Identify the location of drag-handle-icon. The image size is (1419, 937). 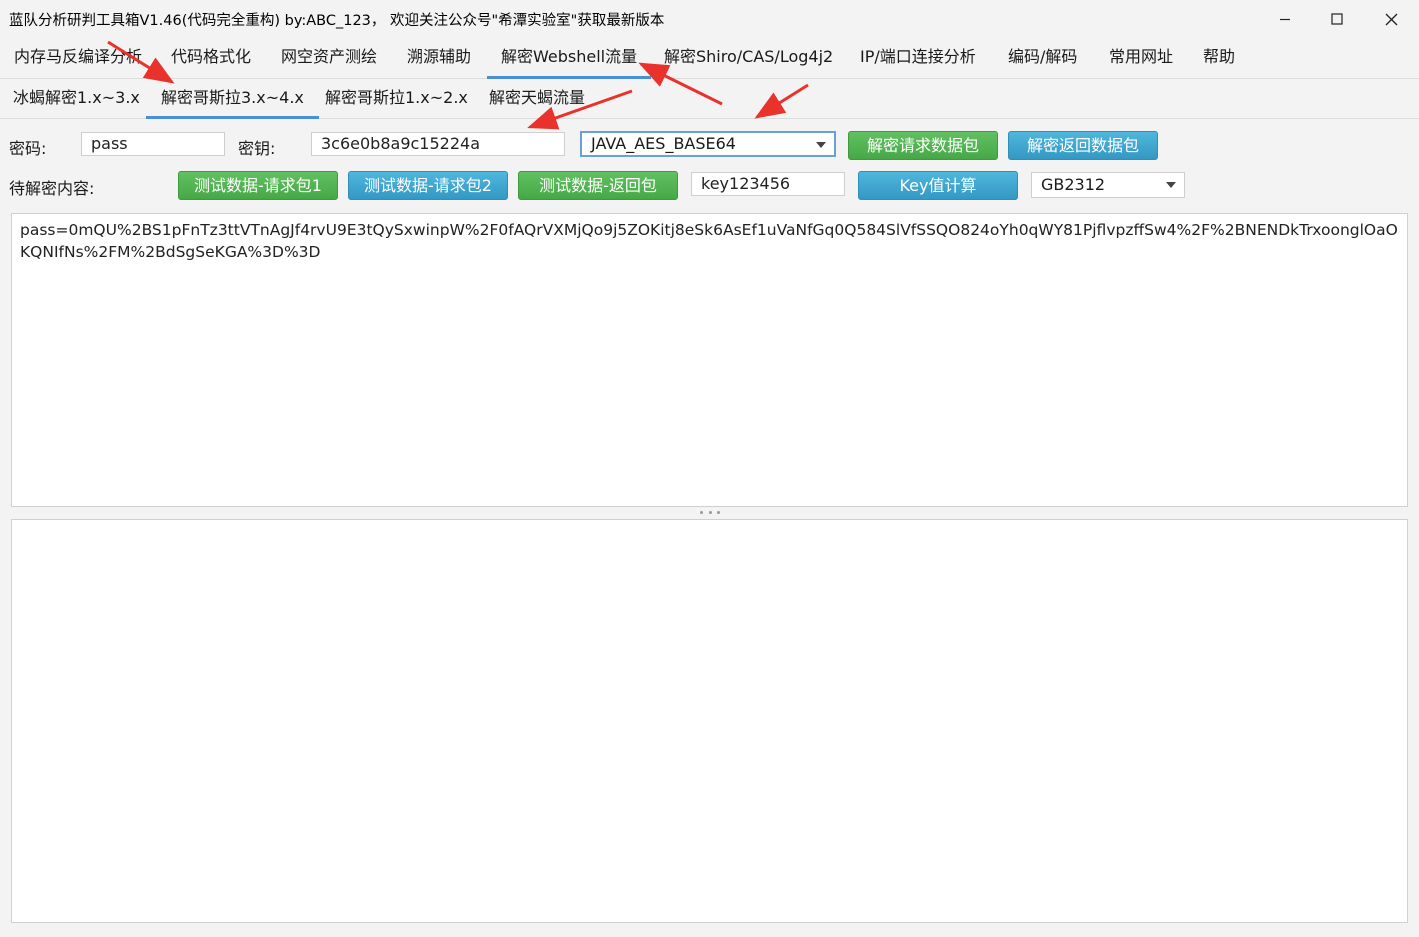
(710, 513).